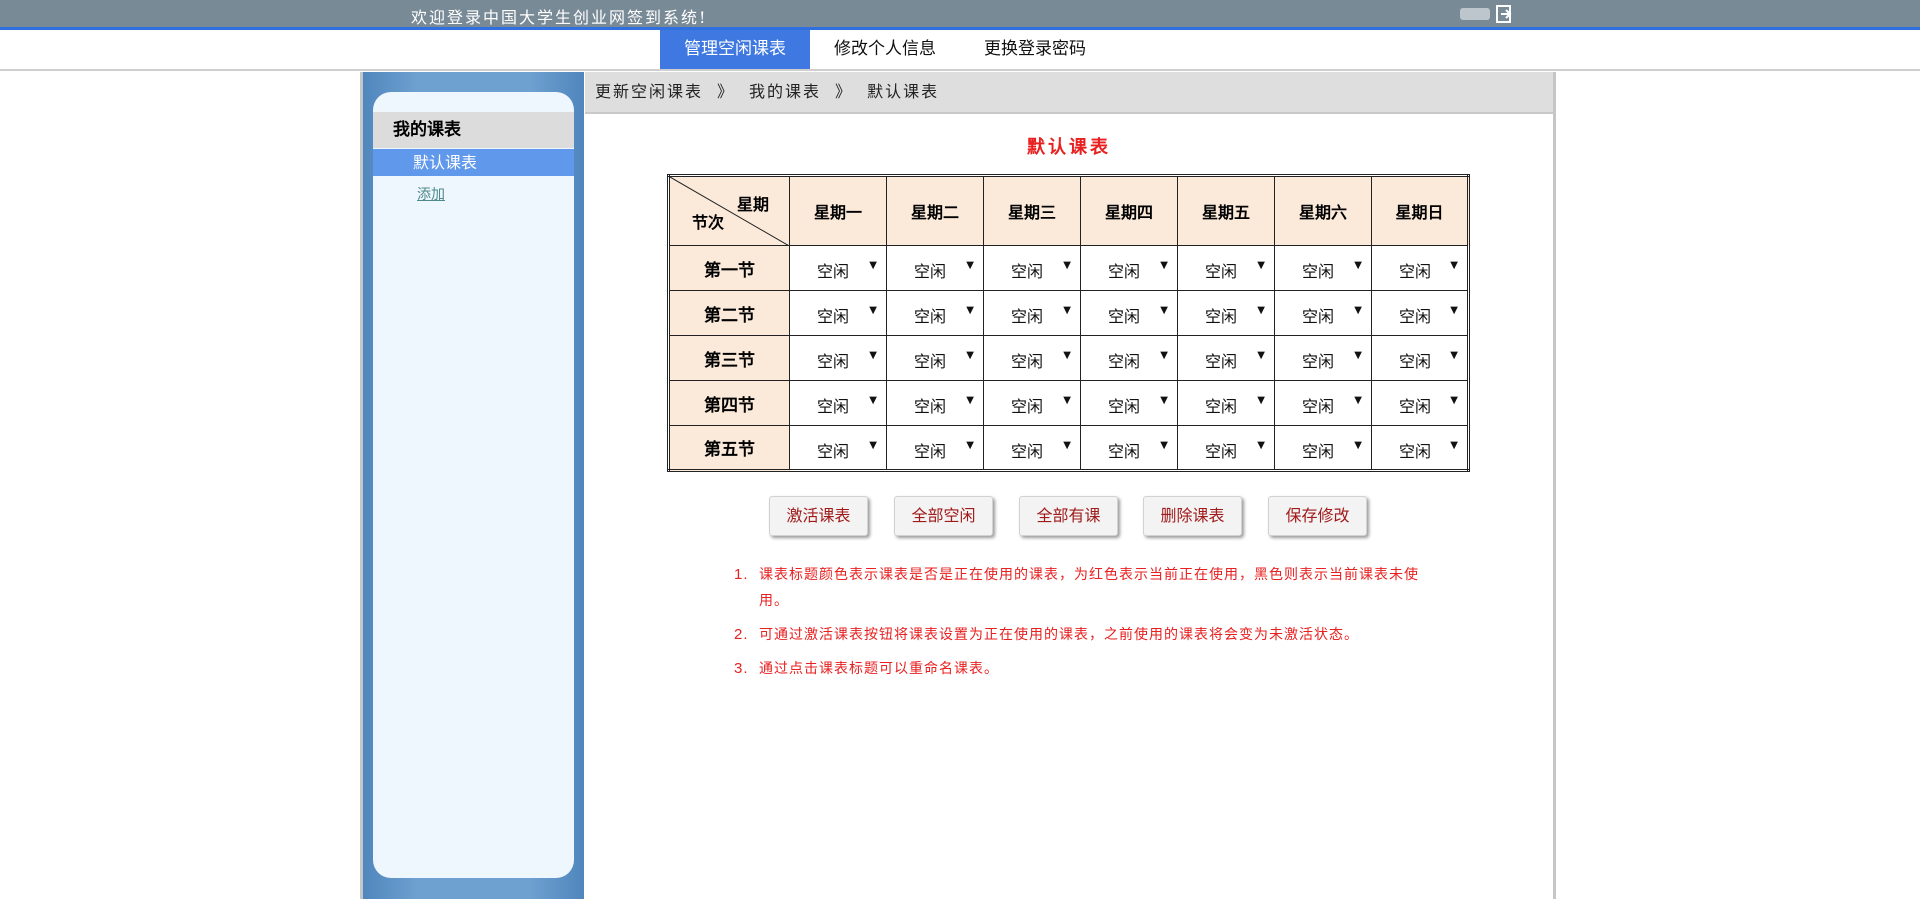 The image size is (1920, 899). Describe the element at coordinates (1129, 210) in the screenshot. I see `day-header: 星期四` at that location.